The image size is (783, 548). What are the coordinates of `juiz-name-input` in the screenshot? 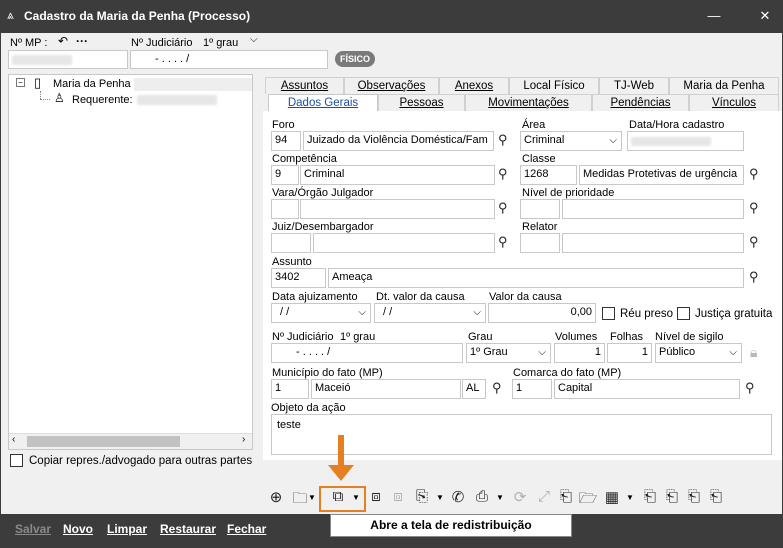 It's located at (404, 243).